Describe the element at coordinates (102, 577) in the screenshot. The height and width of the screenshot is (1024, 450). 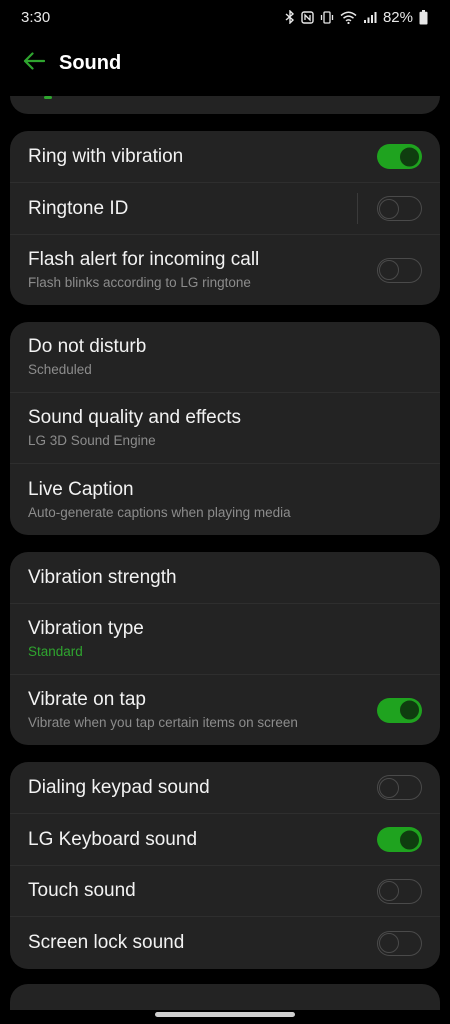
I see `setting-title: Vibration strength` at that location.